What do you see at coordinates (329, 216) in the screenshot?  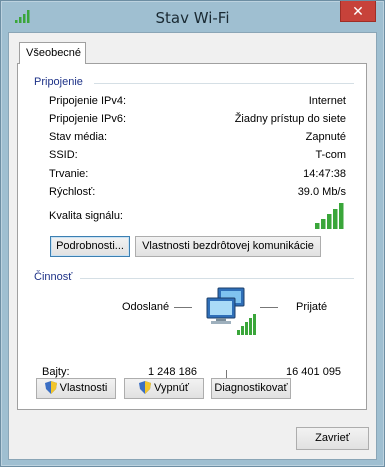 I see `signal-strength-icon` at bounding box center [329, 216].